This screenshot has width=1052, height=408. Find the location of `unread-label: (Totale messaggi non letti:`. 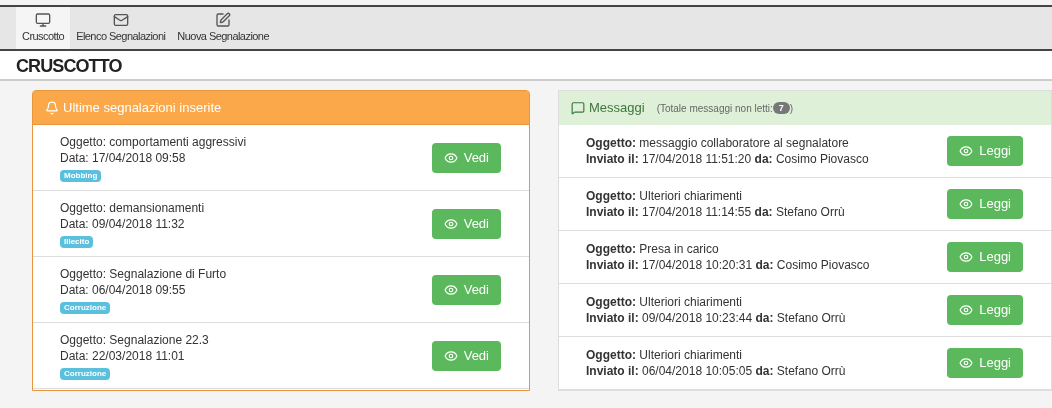

unread-label: (Totale messaggi non letti: is located at coordinates (714, 108).